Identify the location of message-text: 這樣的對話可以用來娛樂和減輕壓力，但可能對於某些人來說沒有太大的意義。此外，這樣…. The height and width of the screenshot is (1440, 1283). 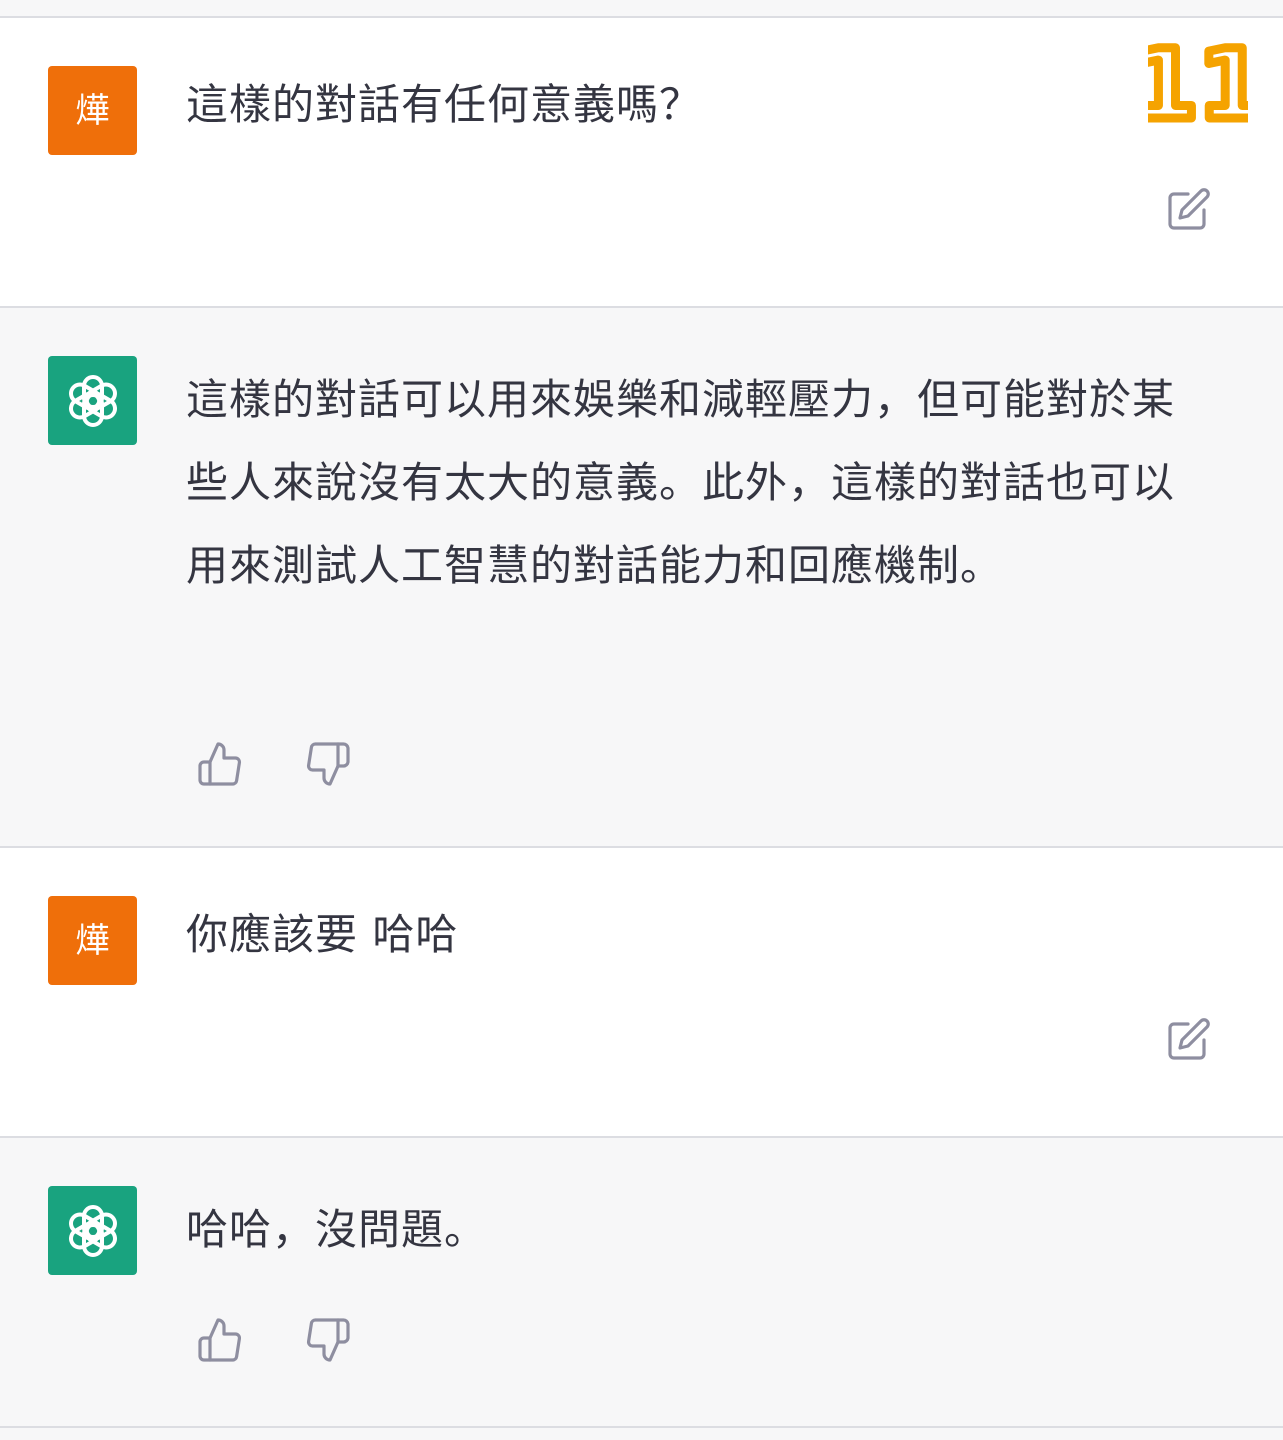
(681, 482).